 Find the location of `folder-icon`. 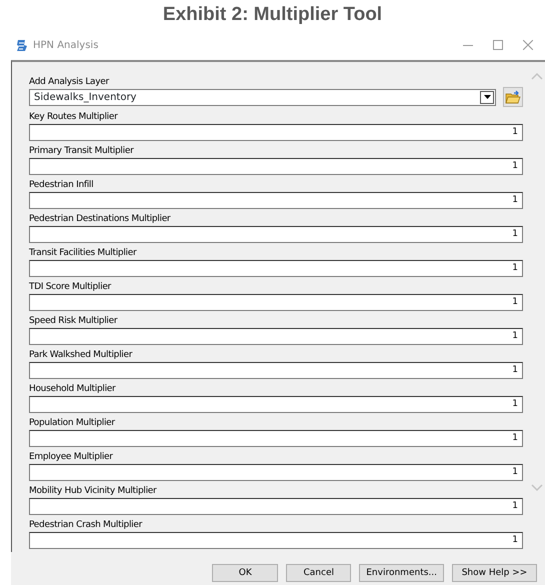

folder-icon is located at coordinates (513, 97).